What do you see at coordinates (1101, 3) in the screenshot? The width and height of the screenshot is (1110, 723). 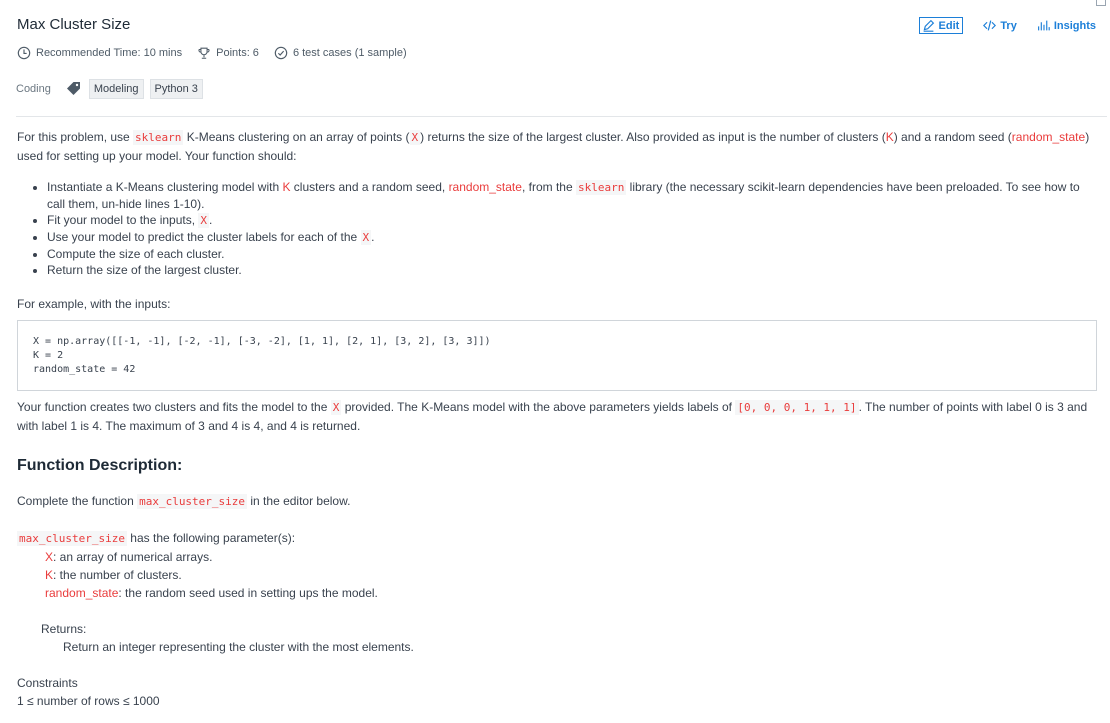 I see `window-corner-box` at bounding box center [1101, 3].